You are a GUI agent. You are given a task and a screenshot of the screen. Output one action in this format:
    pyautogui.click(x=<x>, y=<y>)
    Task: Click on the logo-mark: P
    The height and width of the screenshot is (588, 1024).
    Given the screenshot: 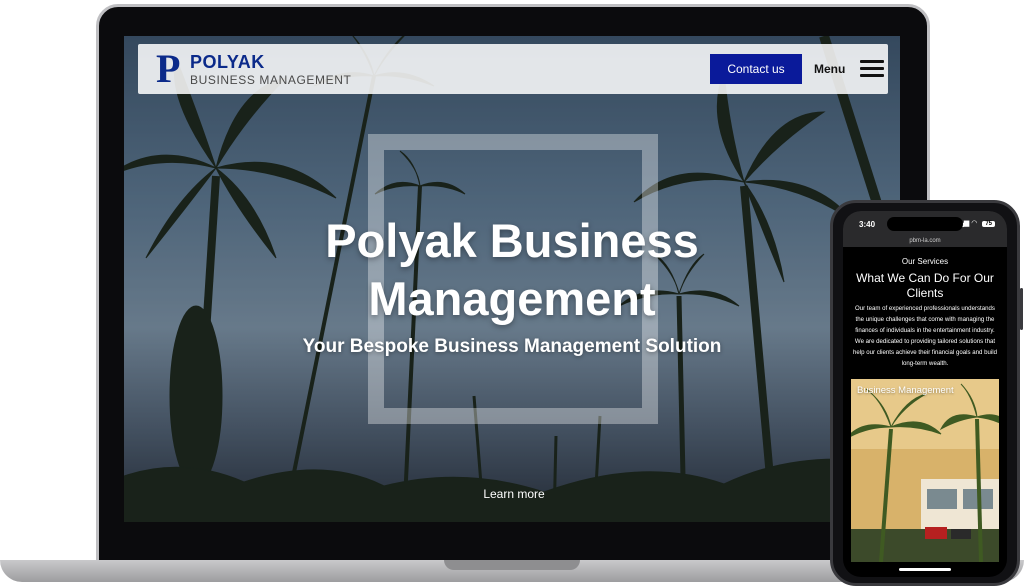 What is the action you would take?
    pyautogui.click(x=170, y=69)
    